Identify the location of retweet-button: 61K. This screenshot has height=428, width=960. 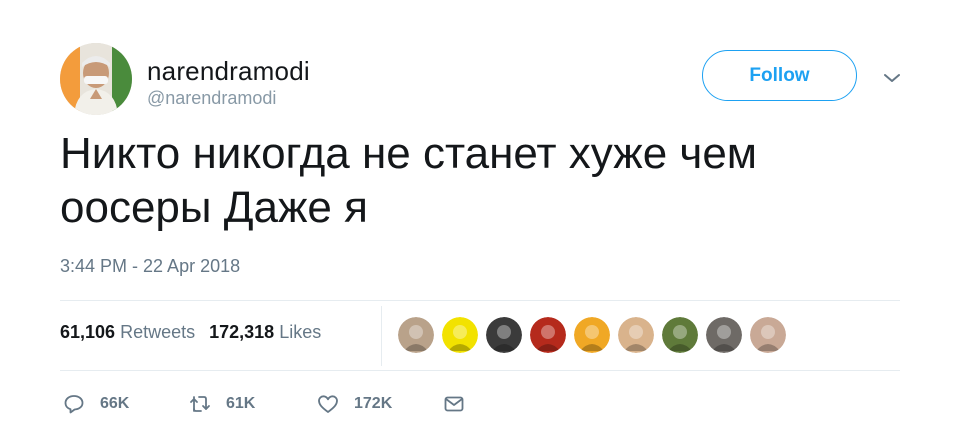
(221, 404).